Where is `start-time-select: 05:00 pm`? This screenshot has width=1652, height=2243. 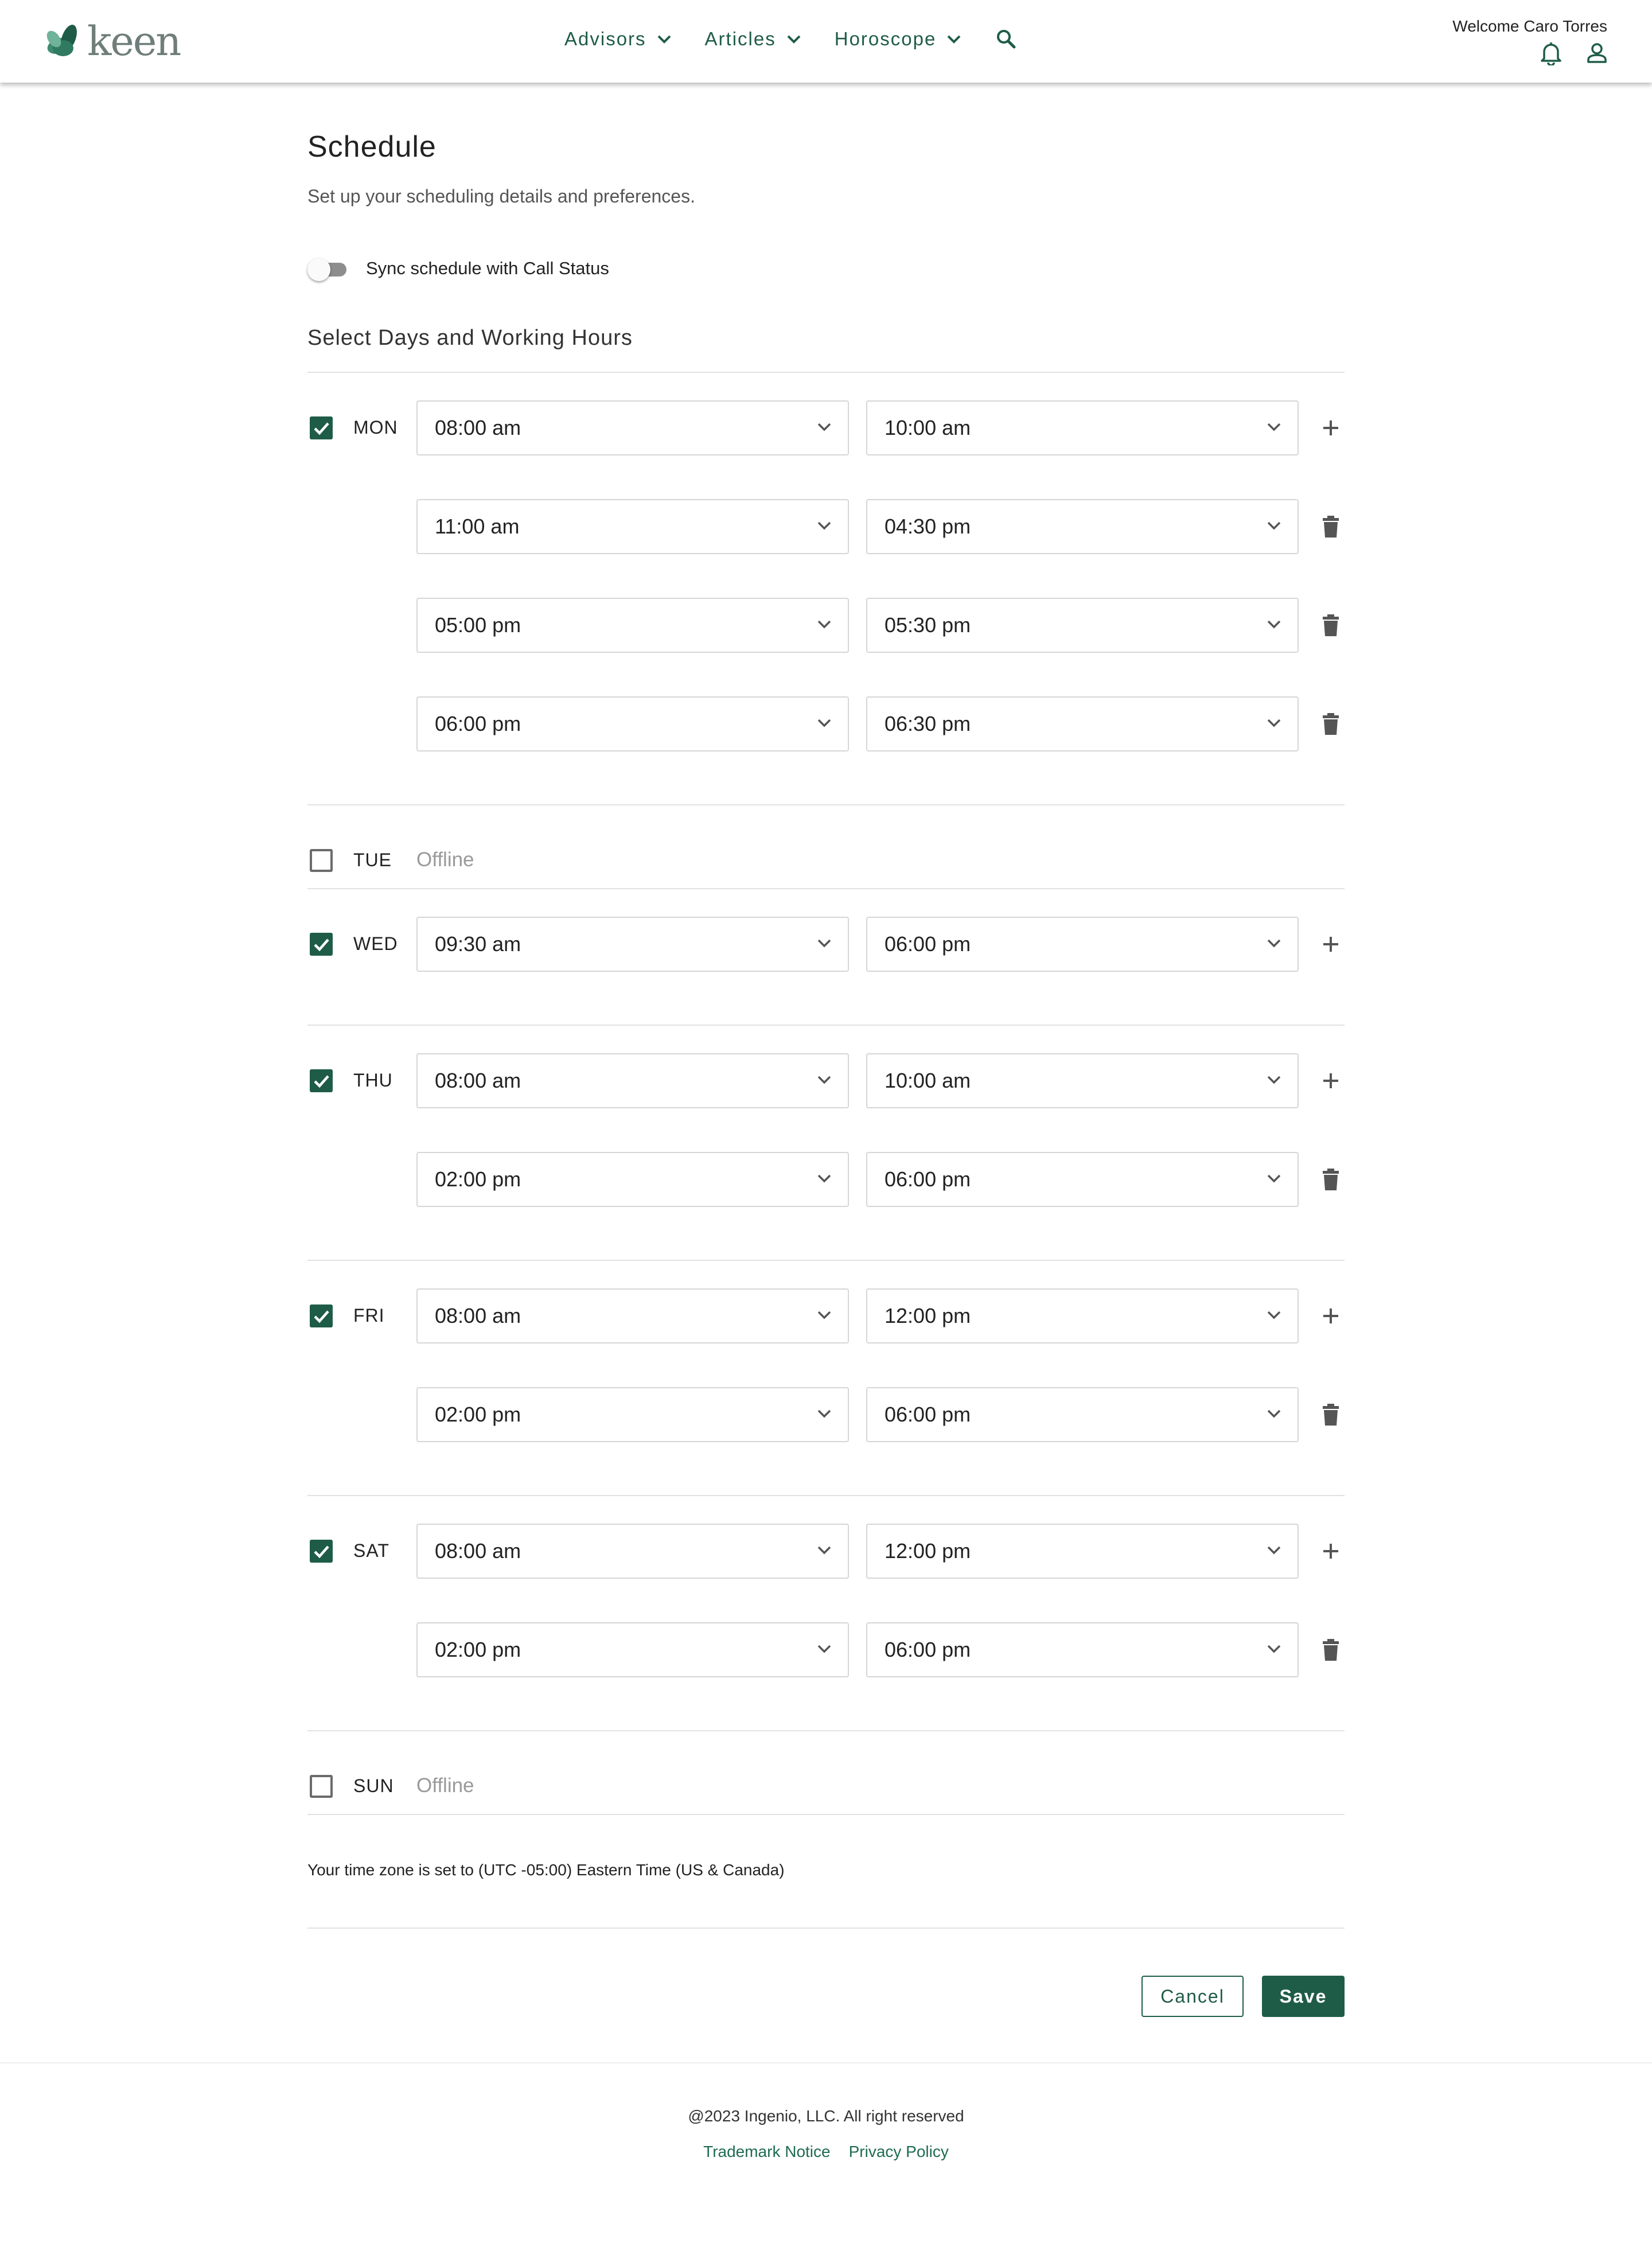 start-time-select: 05:00 pm is located at coordinates (632, 625).